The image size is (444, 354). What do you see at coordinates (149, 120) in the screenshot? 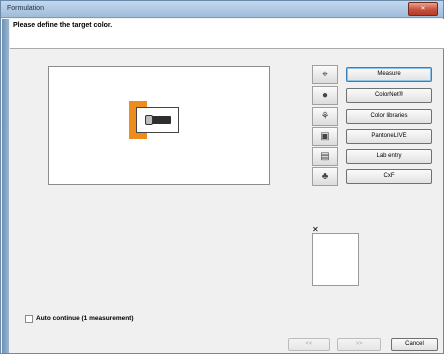
I see `device-lens` at bounding box center [149, 120].